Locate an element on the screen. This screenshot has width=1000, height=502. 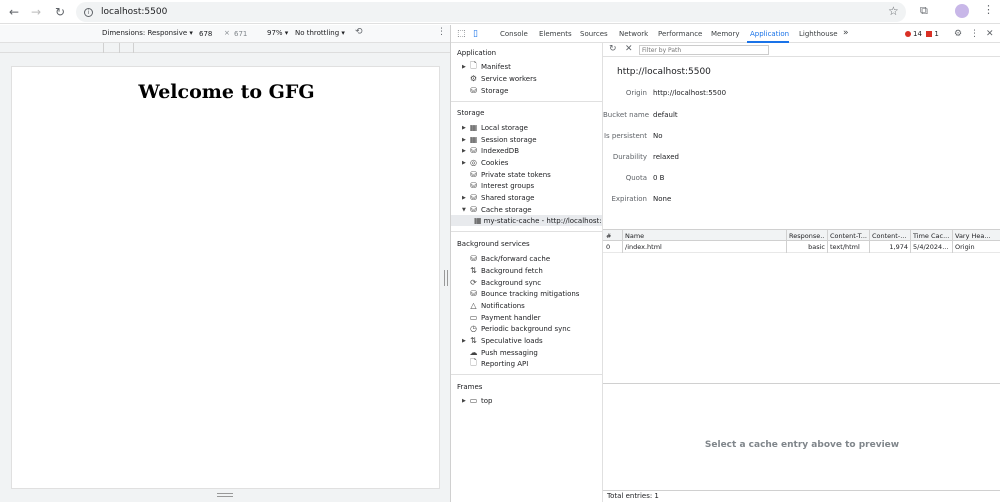
viewport-side-resize-handle is located at coordinates (446, 278).